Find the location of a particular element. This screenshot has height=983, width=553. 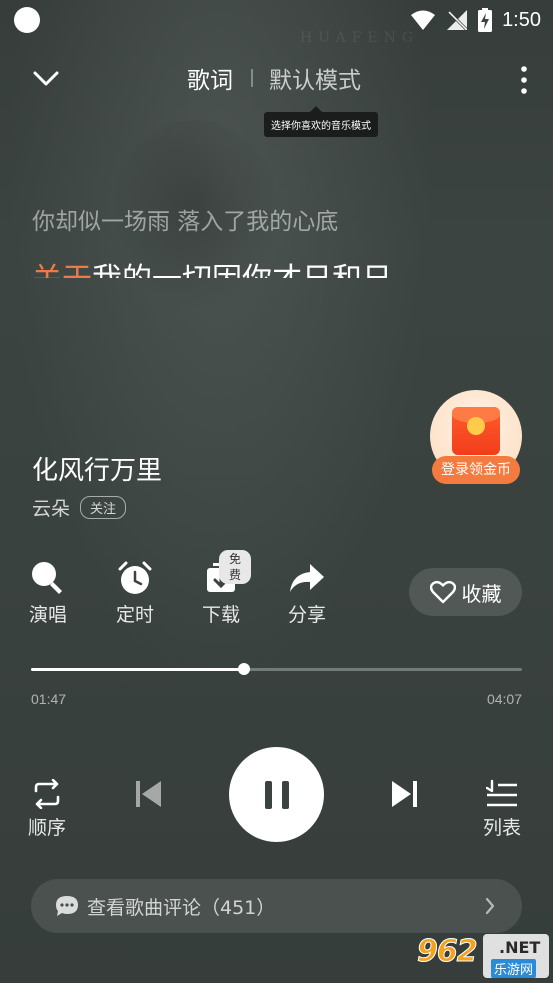

chevron-down-icon is located at coordinates (46, 79).